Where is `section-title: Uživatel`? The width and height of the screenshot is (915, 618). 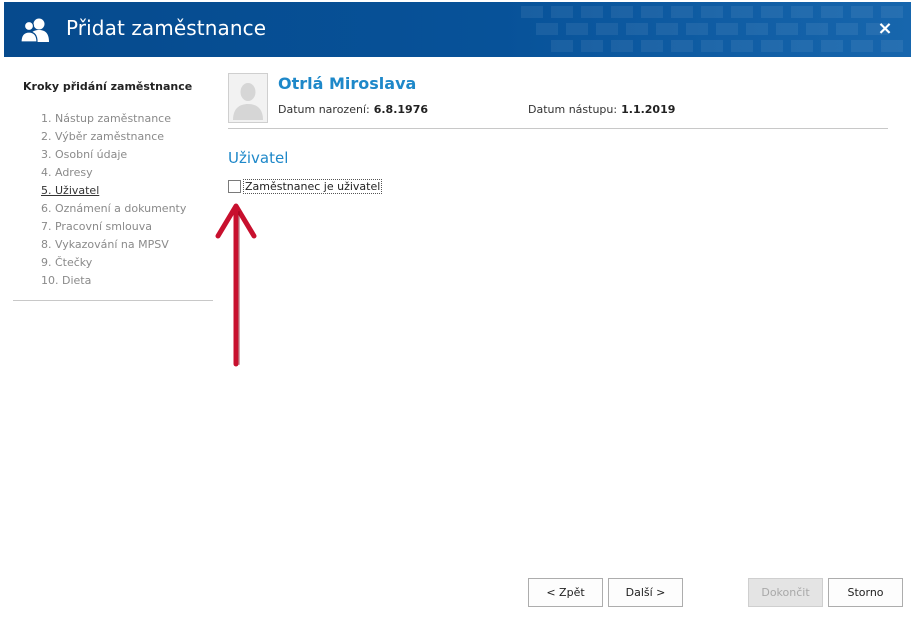 section-title: Uživatel is located at coordinates (258, 158).